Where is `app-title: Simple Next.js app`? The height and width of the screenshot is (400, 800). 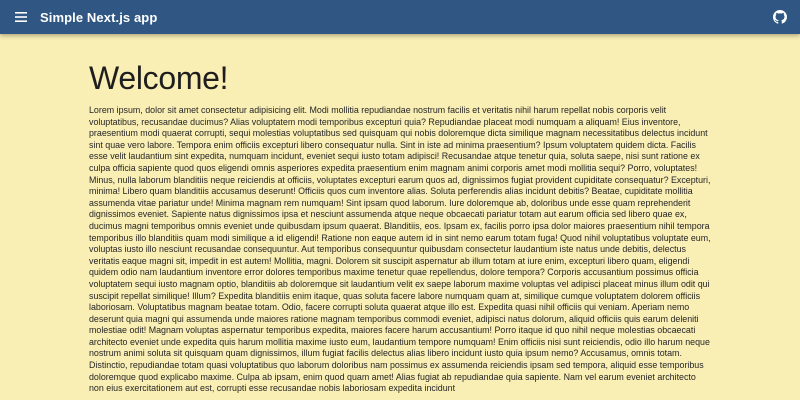 app-title: Simple Next.js app is located at coordinates (99, 17).